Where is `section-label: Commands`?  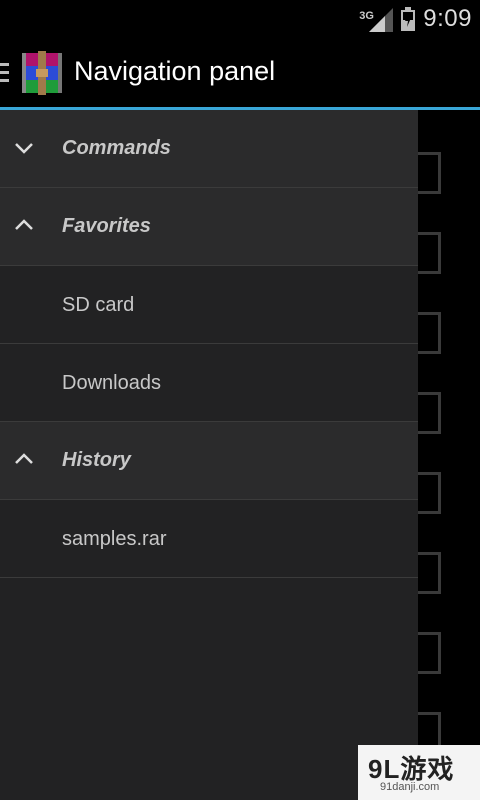
section-label: Commands is located at coordinates (116, 148).